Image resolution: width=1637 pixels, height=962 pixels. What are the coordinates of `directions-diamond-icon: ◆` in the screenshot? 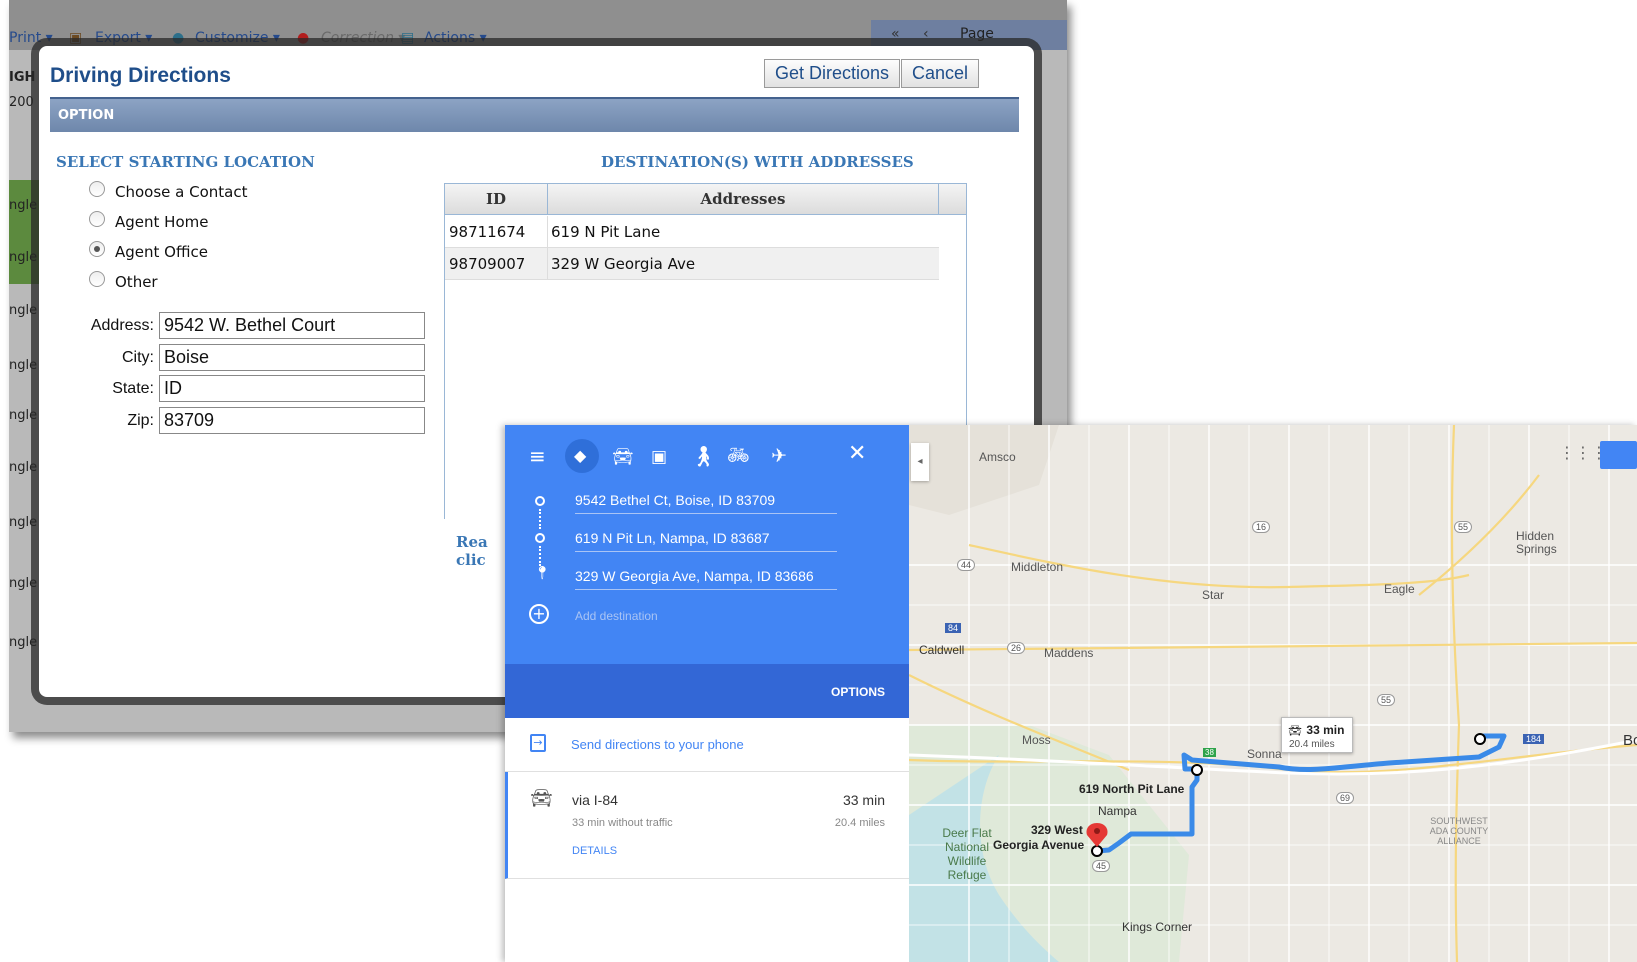 It's located at (580, 455).